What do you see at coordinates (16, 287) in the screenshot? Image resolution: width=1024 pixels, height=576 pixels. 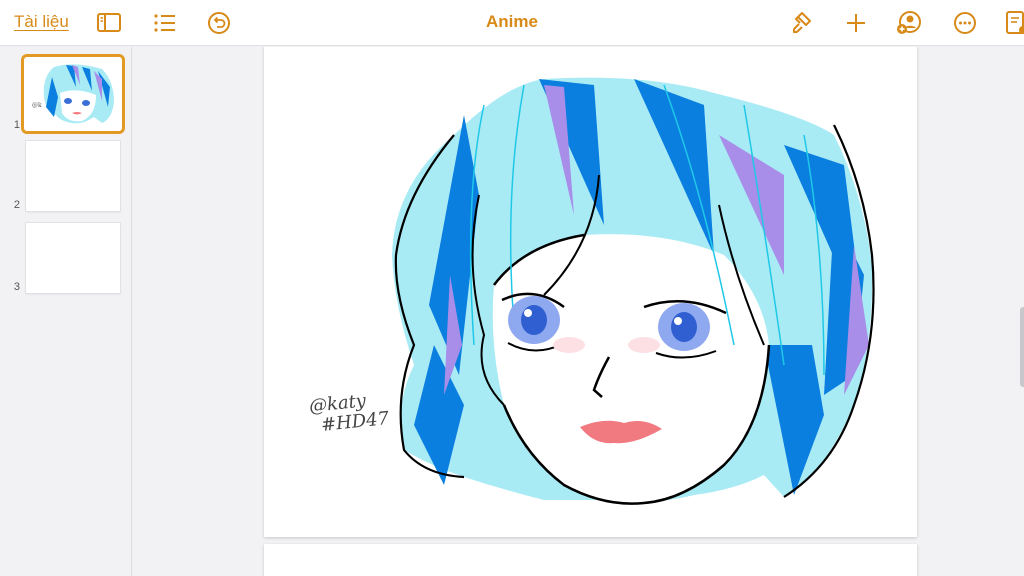 I see `page-number: 3` at bounding box center [16, 287].